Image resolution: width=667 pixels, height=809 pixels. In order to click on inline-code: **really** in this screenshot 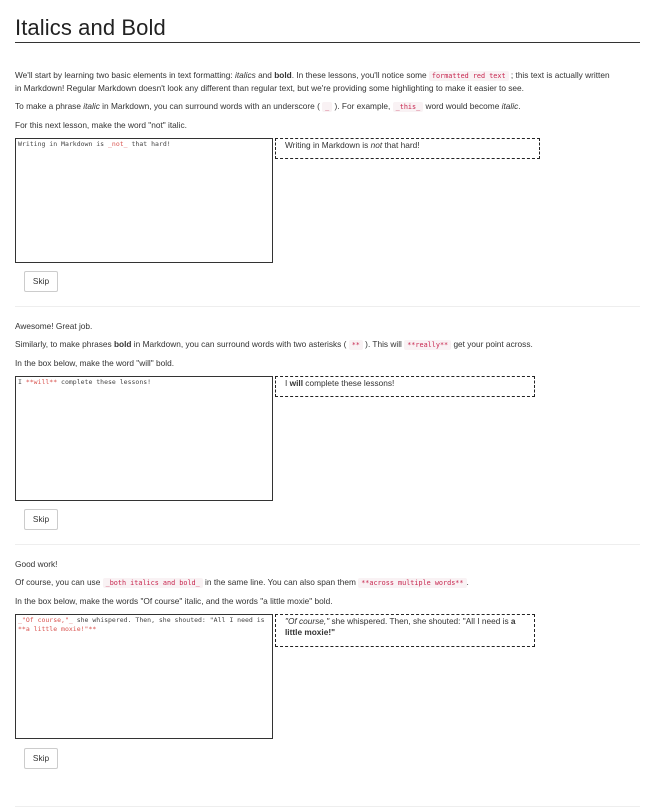, I will do `click(428, 345)`.